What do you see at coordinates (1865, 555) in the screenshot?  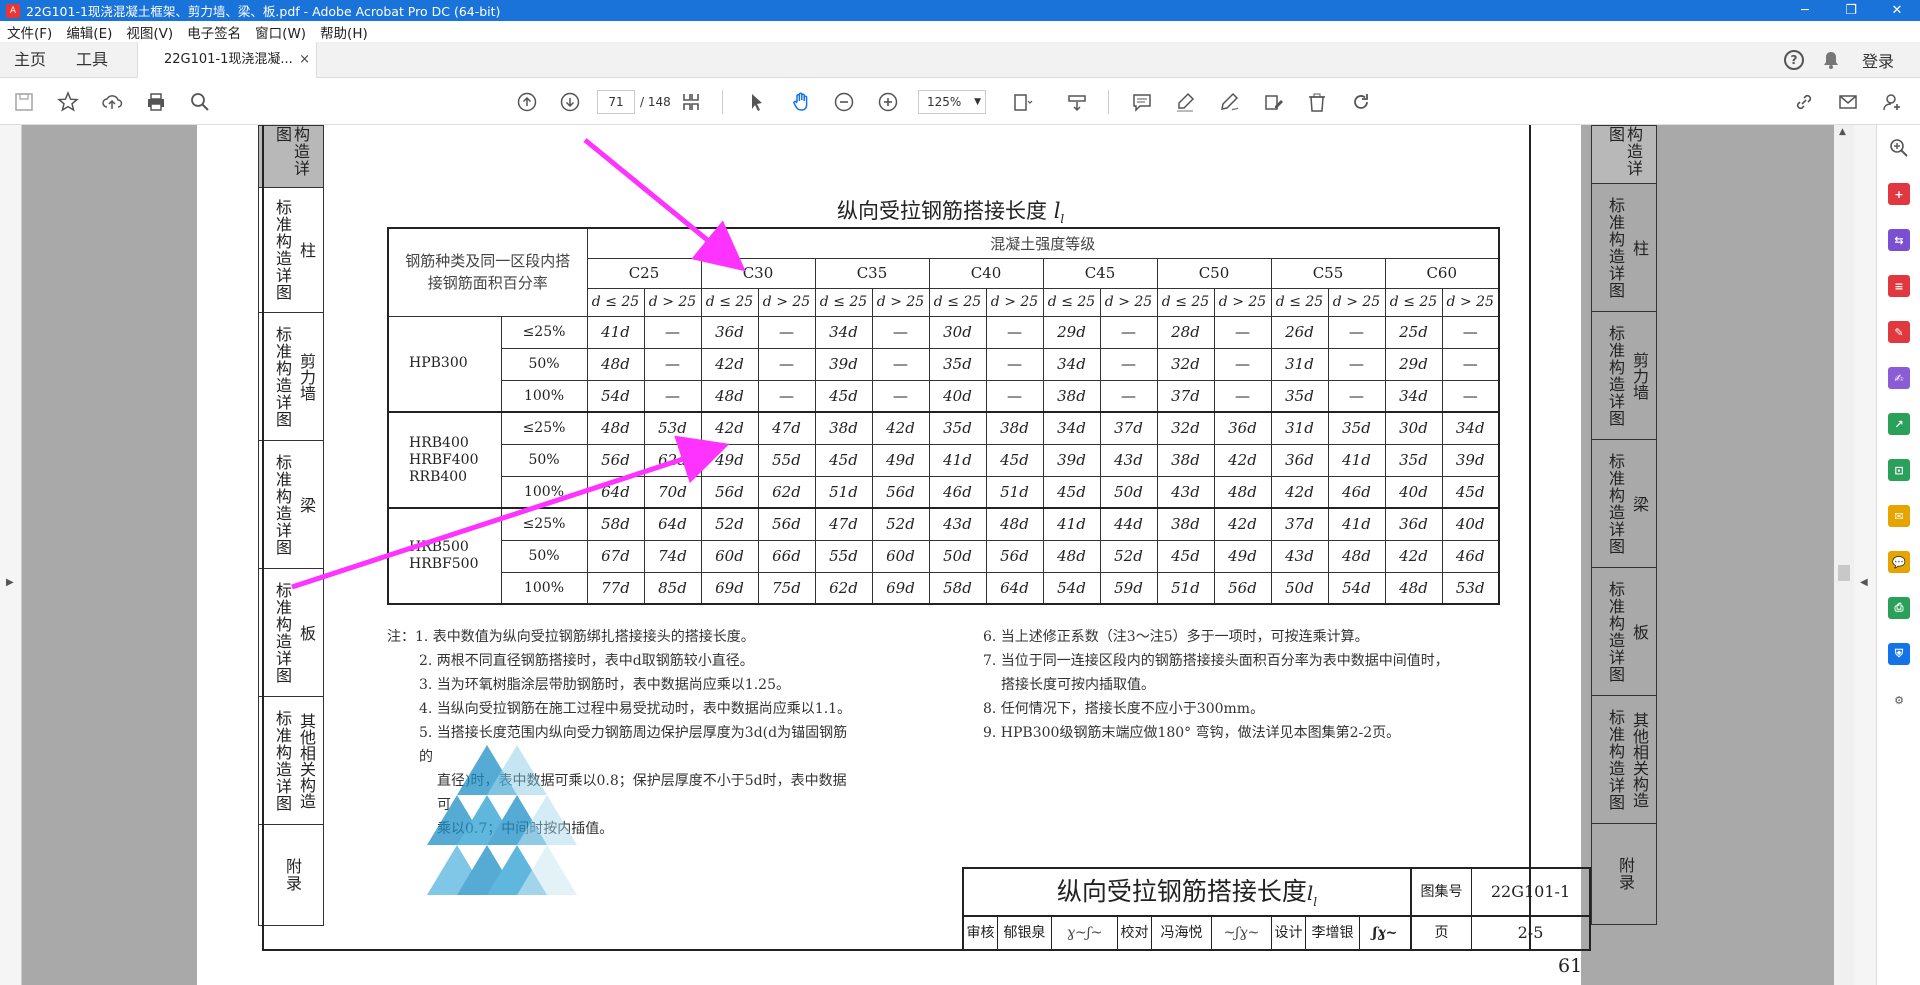 I see `right-panel-toggle: ◀` at bounding box center [1865, 555].